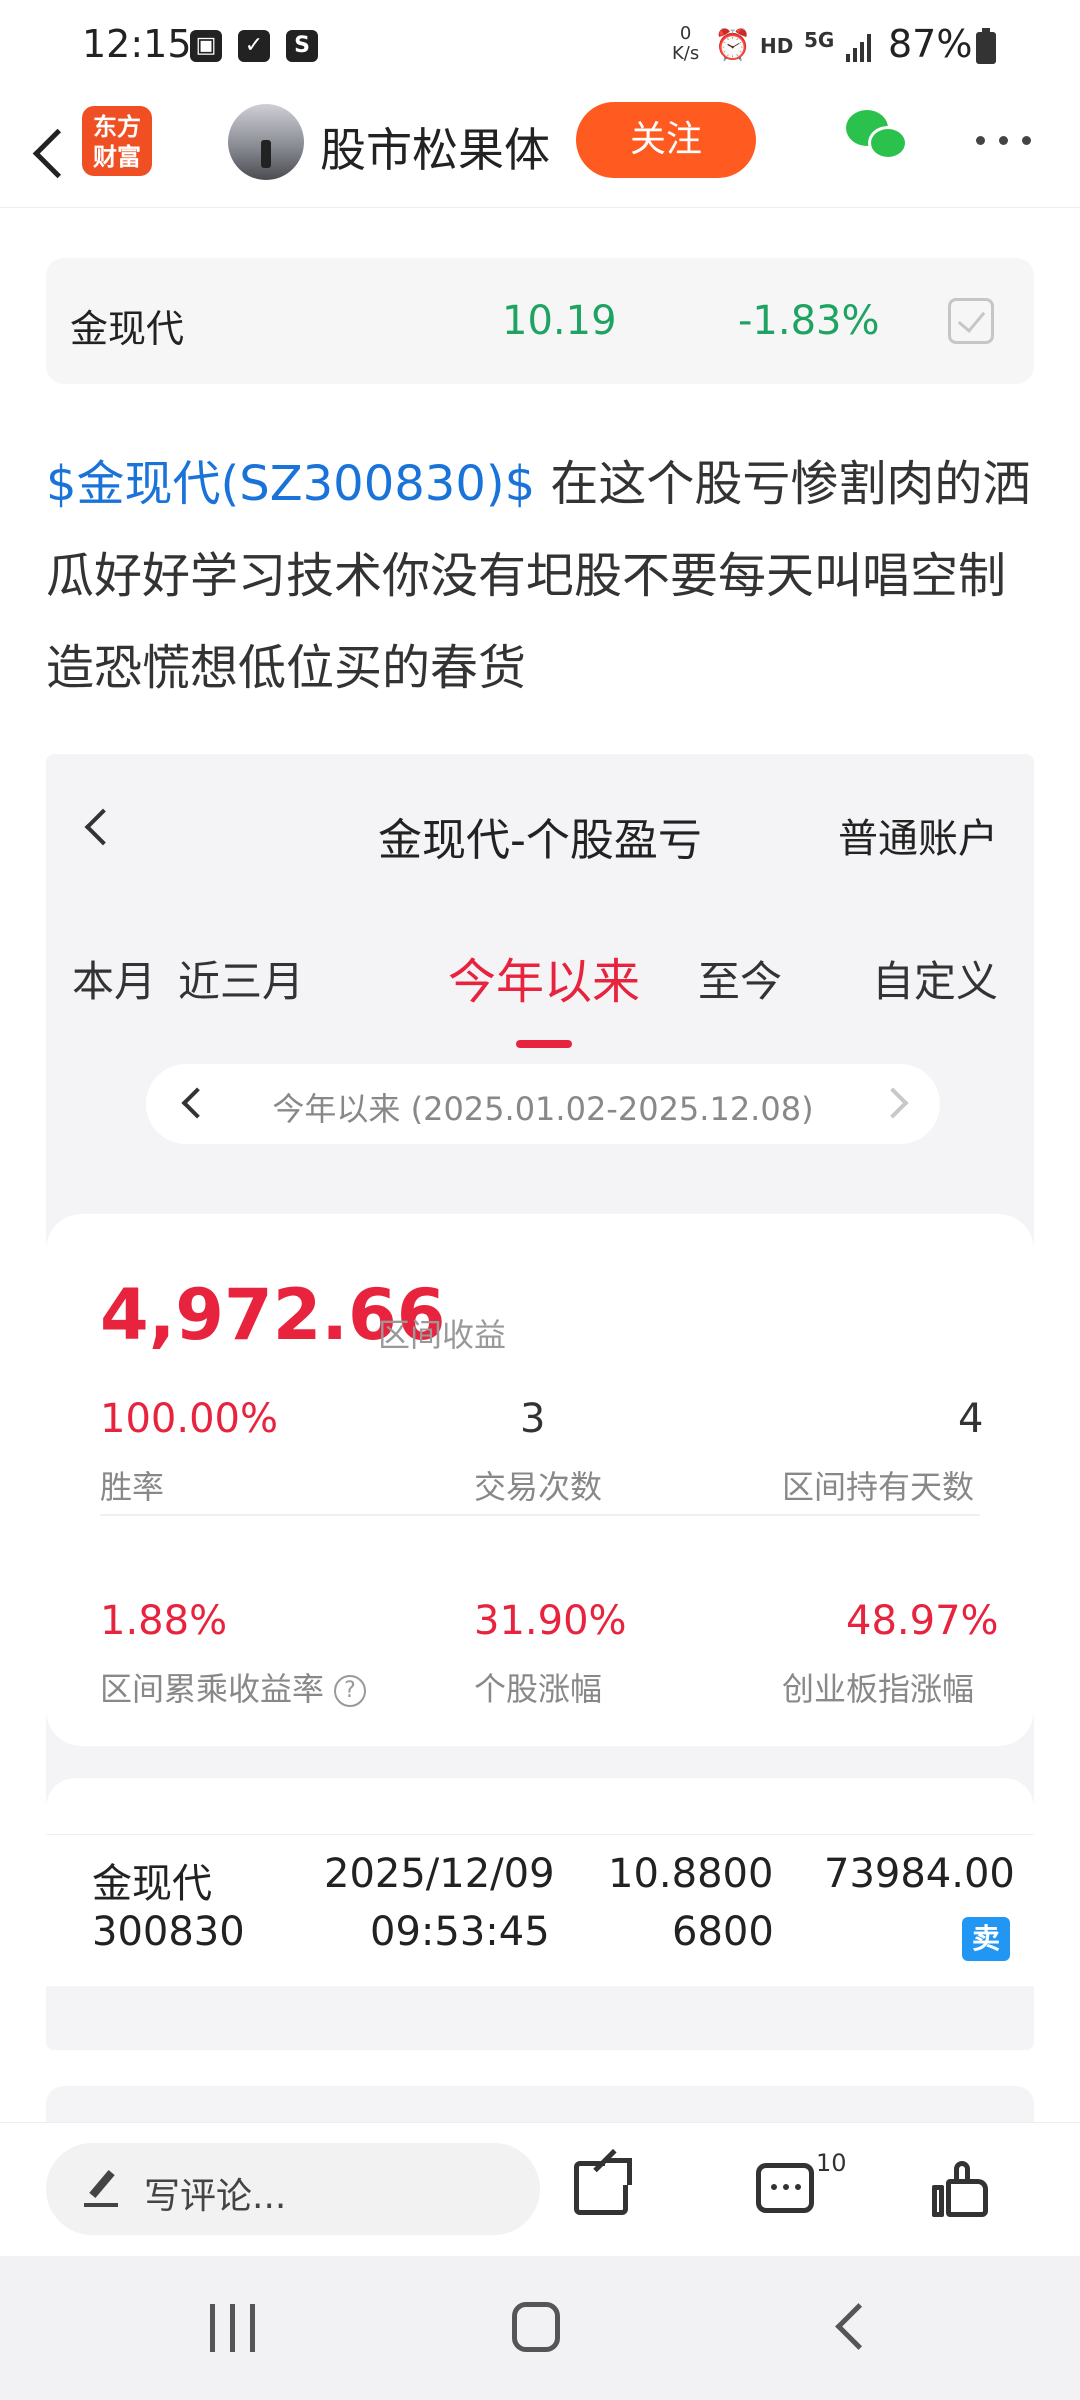 The height and width of the screenshot is (2400, 1080). What do you see at coordinates (809, 321) in the screenshot?
I see `quote-change-percent: -1.83%` at bounding box center [809, 321].